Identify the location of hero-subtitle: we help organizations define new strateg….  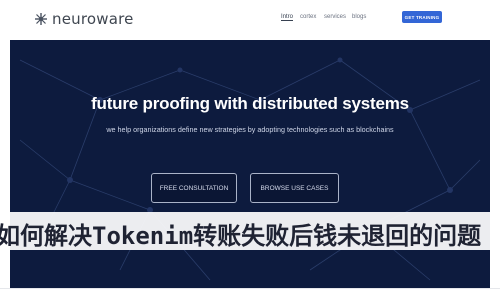
(250, 129).